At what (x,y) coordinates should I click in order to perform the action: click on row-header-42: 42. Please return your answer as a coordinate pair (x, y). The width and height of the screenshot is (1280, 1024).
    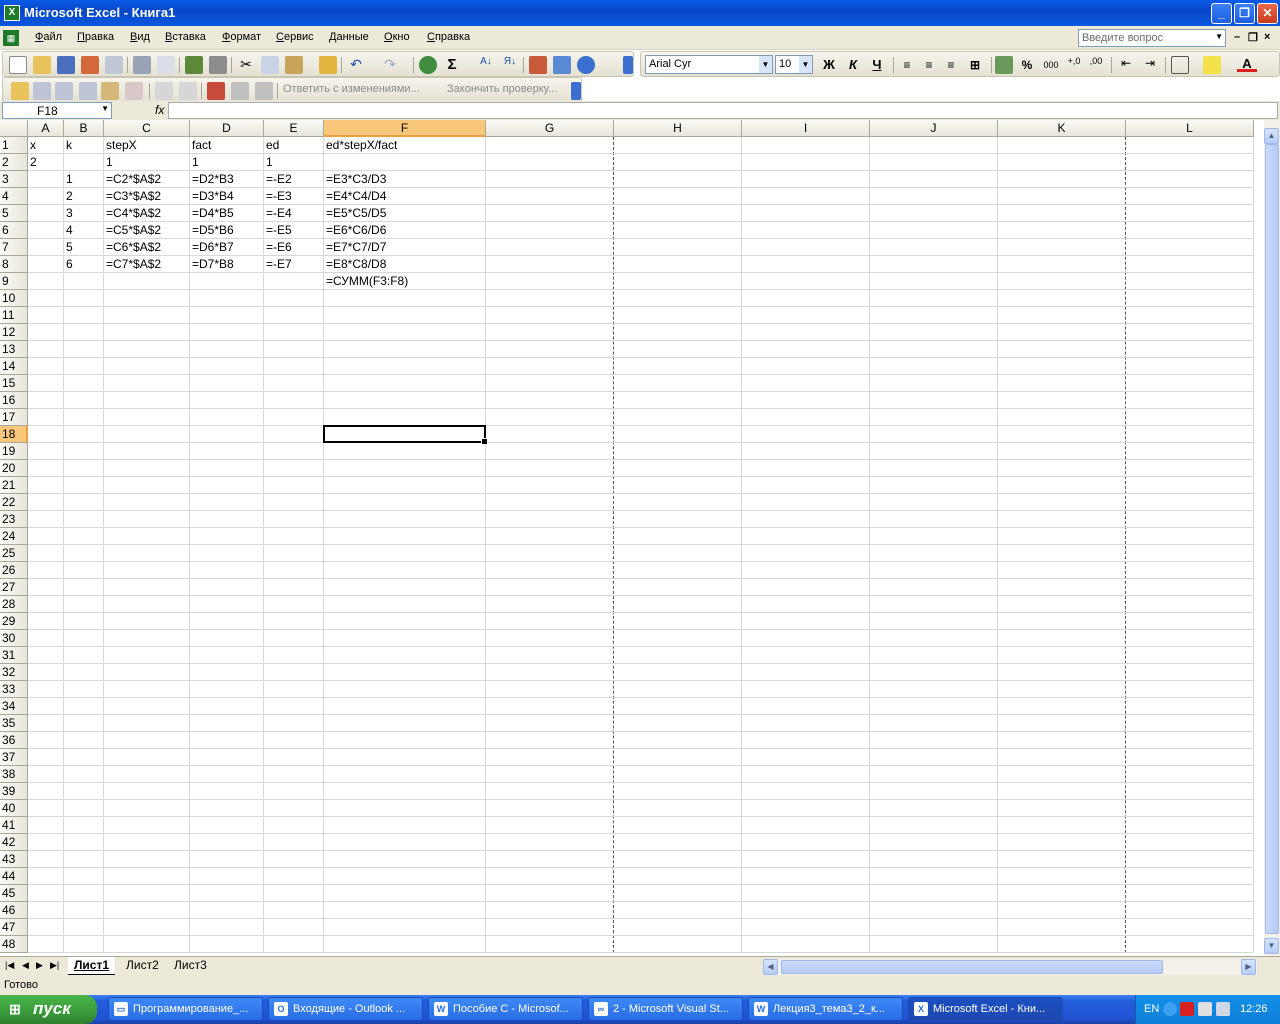
    Looking at the image, I should click on (14, 842).